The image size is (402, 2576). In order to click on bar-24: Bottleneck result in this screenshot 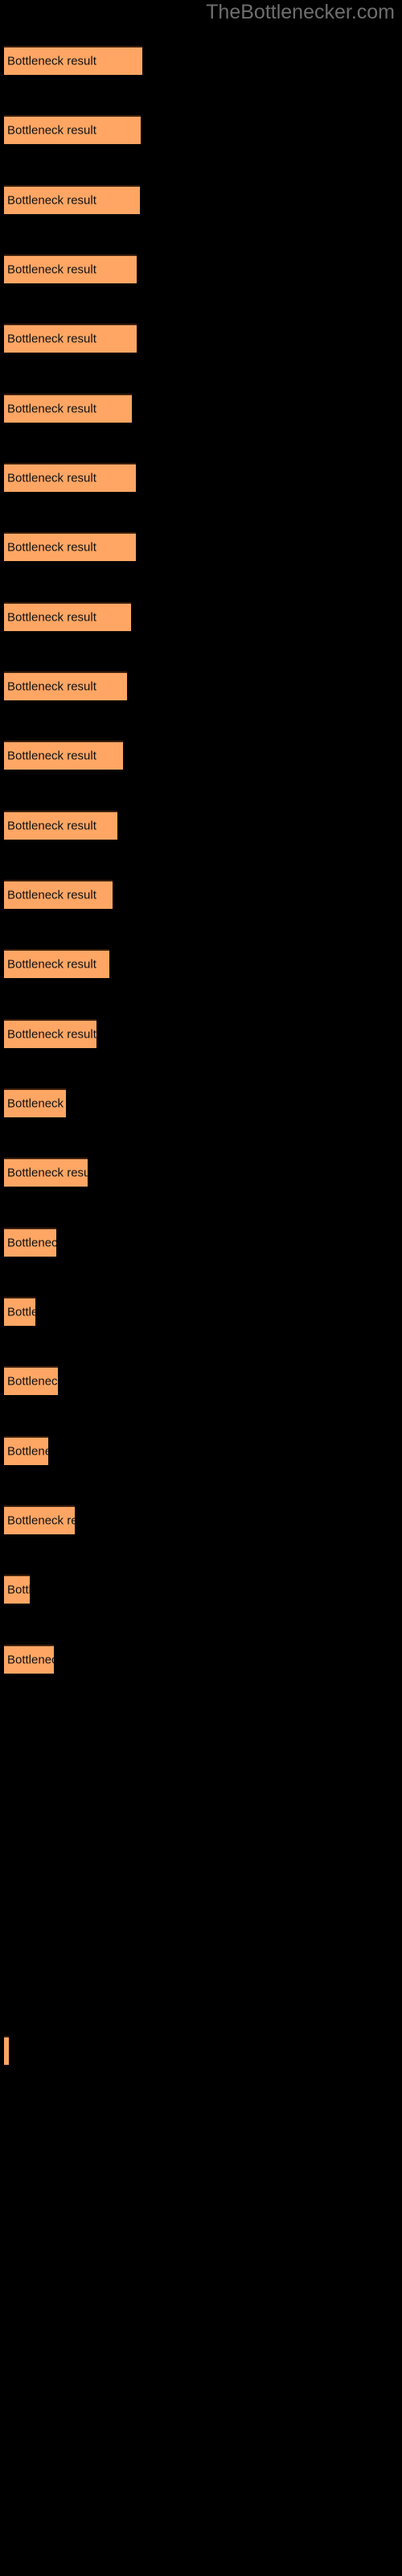, I will do `click(29, 1659)`.